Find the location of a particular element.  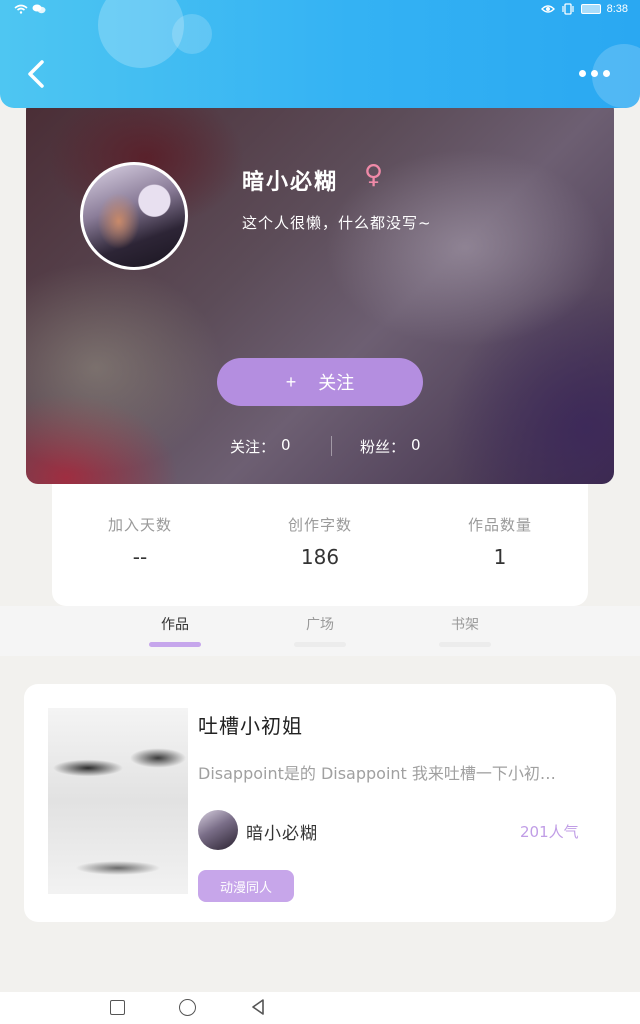

follow-button: + 关注 is located at coordinates (320, 382).